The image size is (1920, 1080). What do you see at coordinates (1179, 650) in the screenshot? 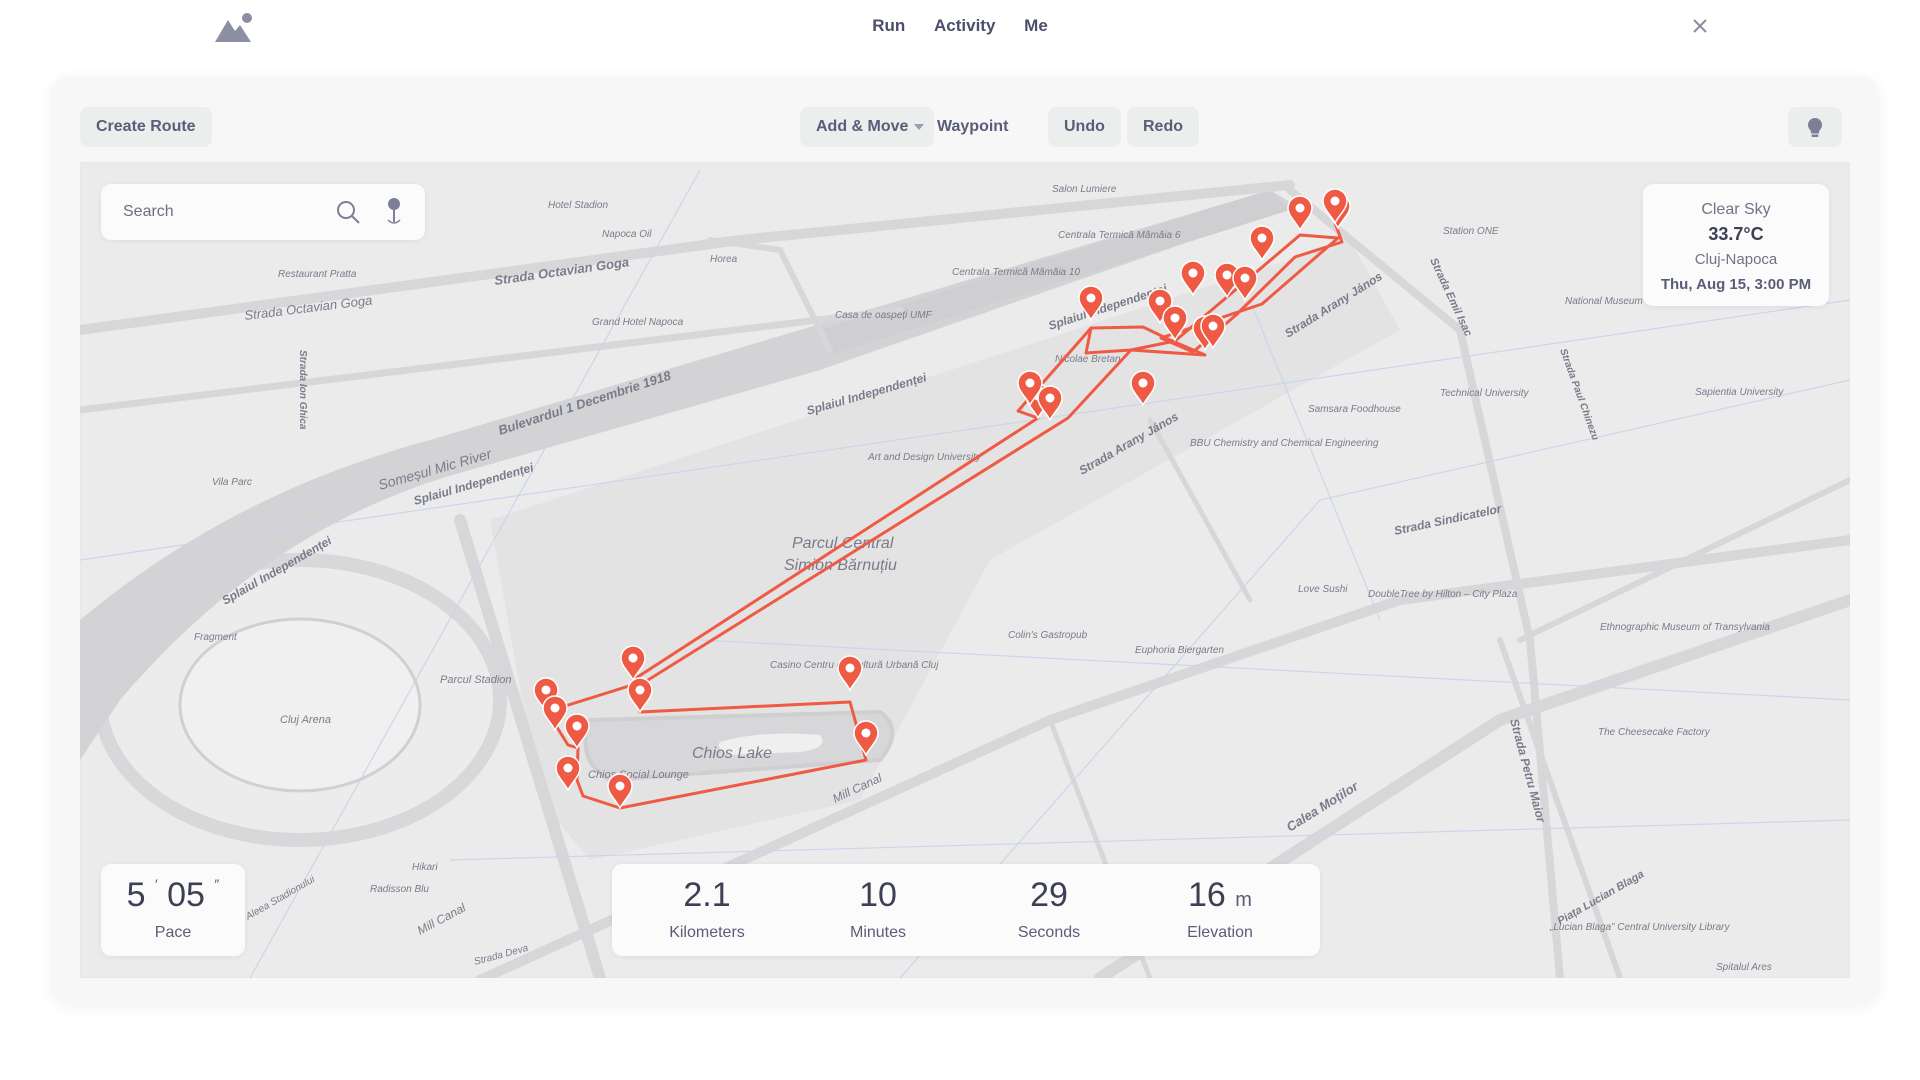
I see `map-label: Euphoria Biergarten` at bounding box center [1179, 650].